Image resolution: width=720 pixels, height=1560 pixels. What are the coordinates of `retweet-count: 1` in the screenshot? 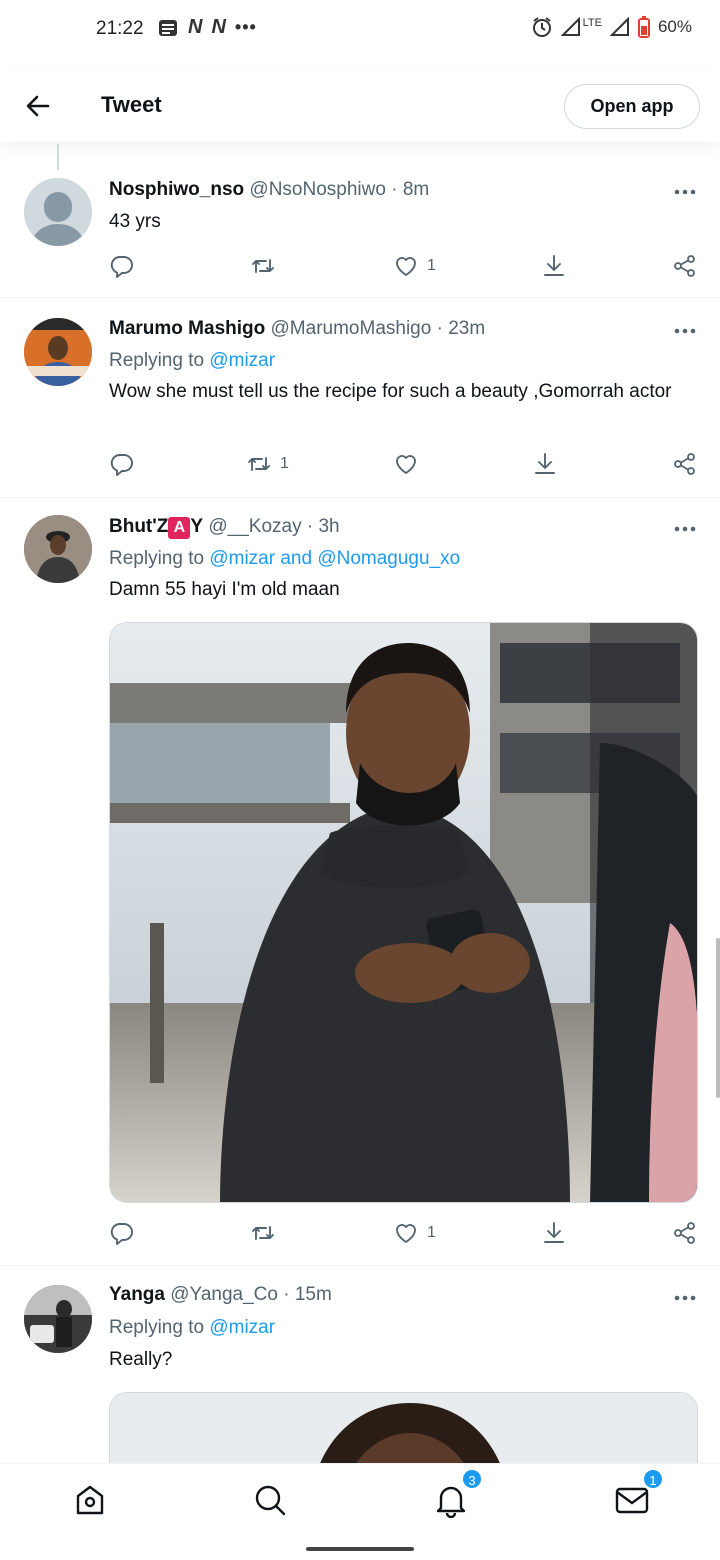 It's located at (284, 463).